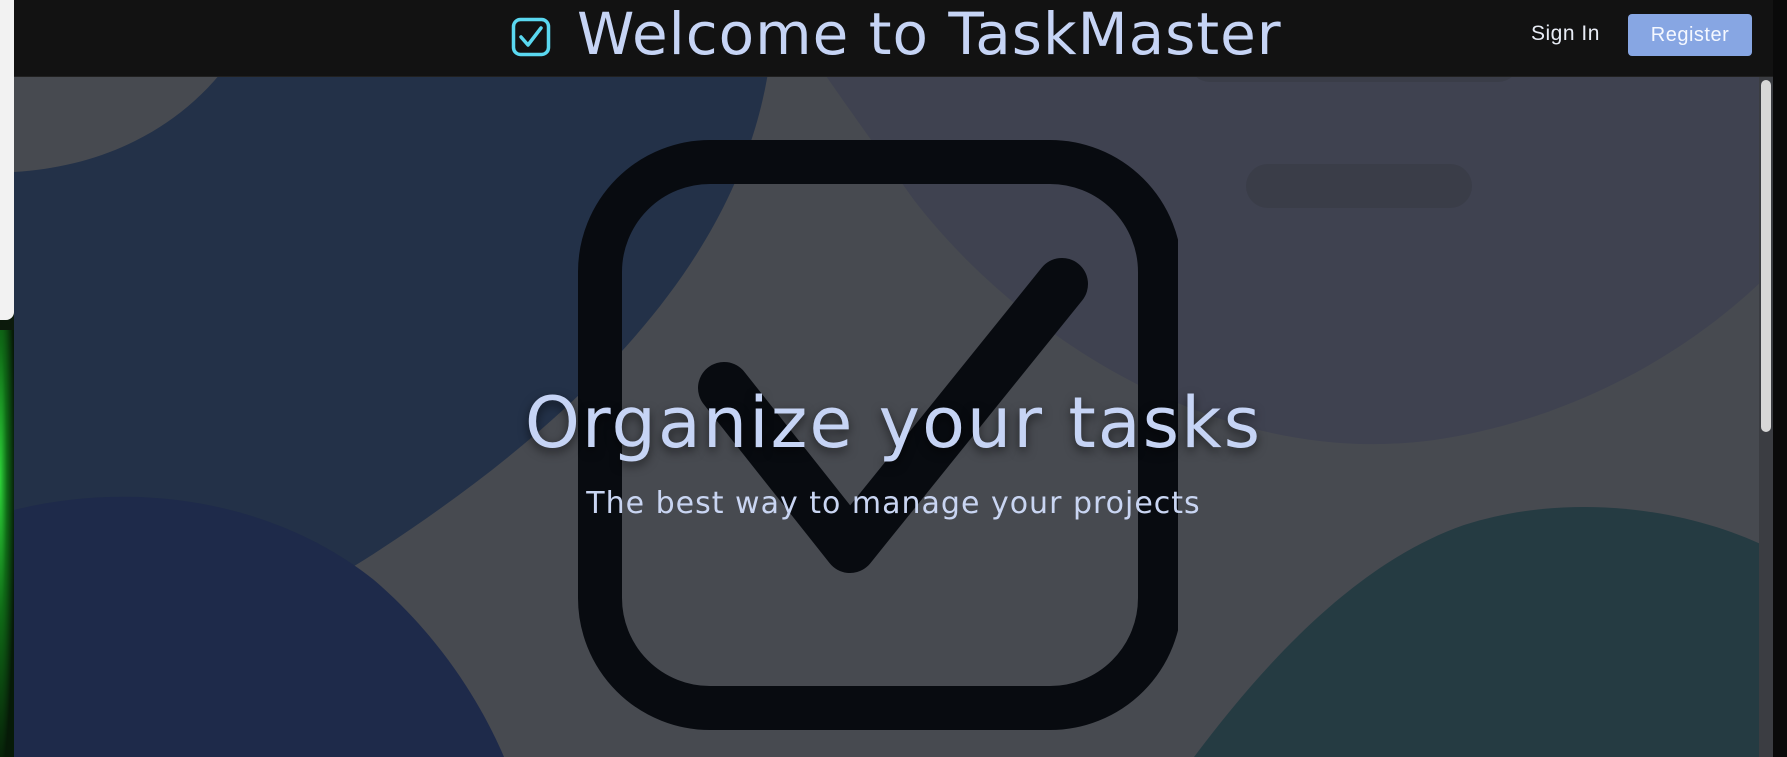  What do you see at coordinates (531, 37) in the screenshot?
I see `checkbox-icon` at bounding box center [531, 37].